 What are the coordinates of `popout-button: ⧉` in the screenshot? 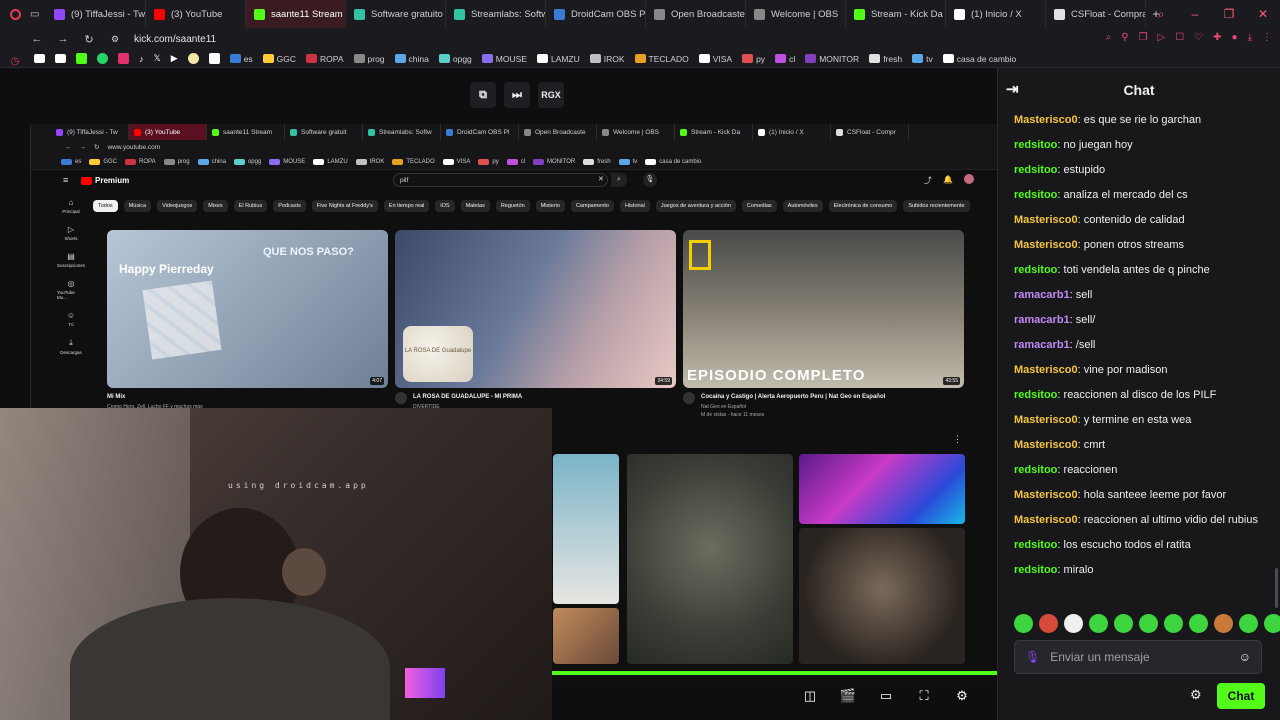 It's located at (483, 95).